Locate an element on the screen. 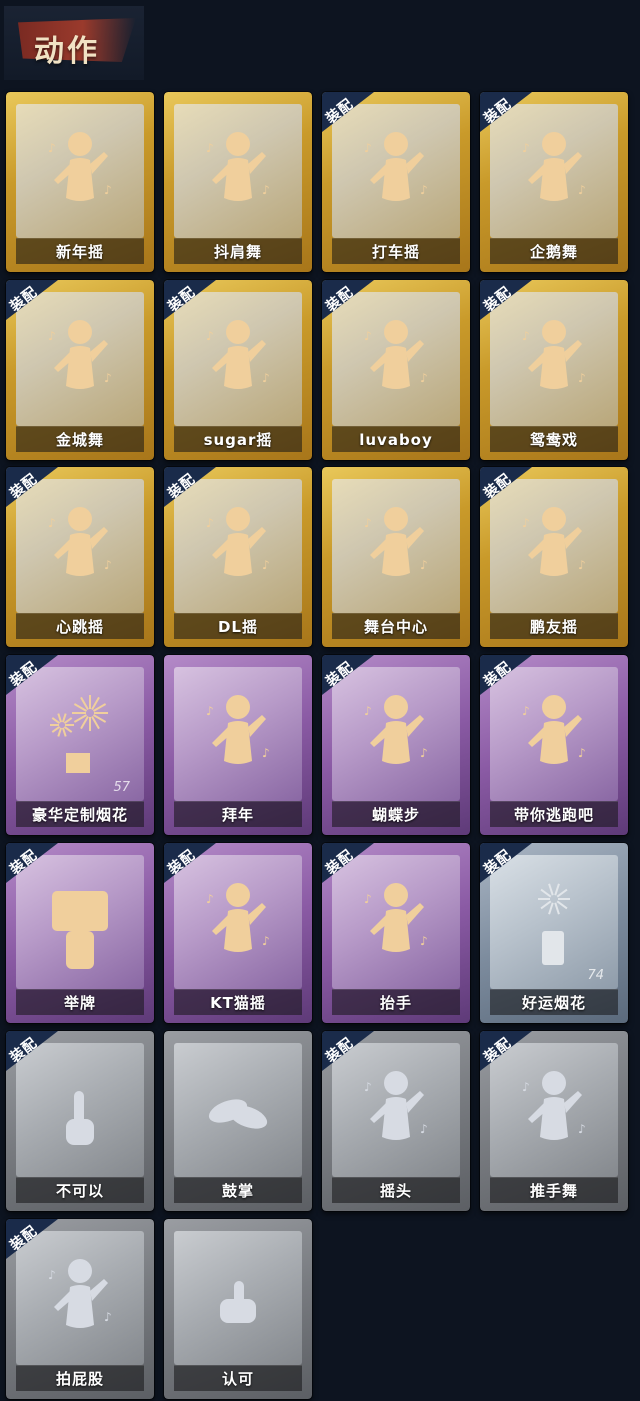  emote-card: ♪ ♪ 蝴蝶步 装配 is located at coordinates (396, 745).